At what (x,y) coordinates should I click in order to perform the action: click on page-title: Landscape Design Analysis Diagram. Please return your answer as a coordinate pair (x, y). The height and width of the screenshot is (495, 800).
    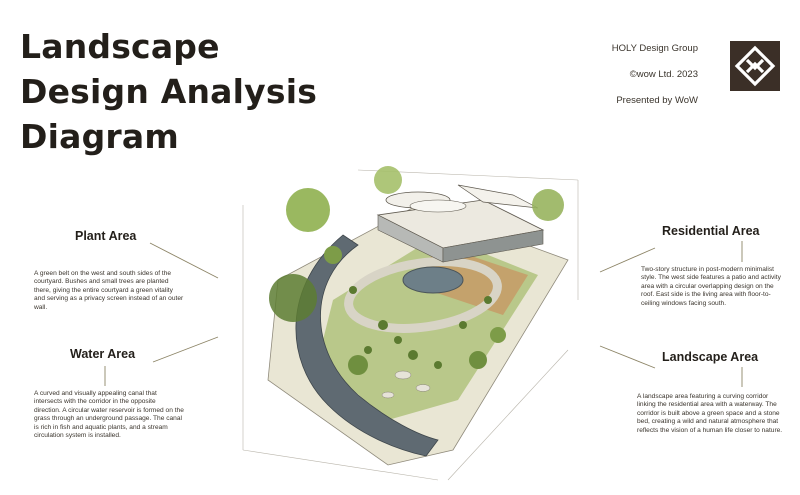
    Looking at the image, I should click on (190, 91).